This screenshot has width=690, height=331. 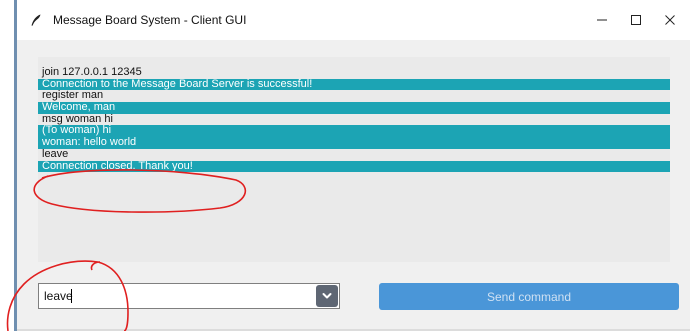 What do you see at coordinates (636, 20) in the screenshot?
I see `maximize-icon` at bounding box center [636, 20].